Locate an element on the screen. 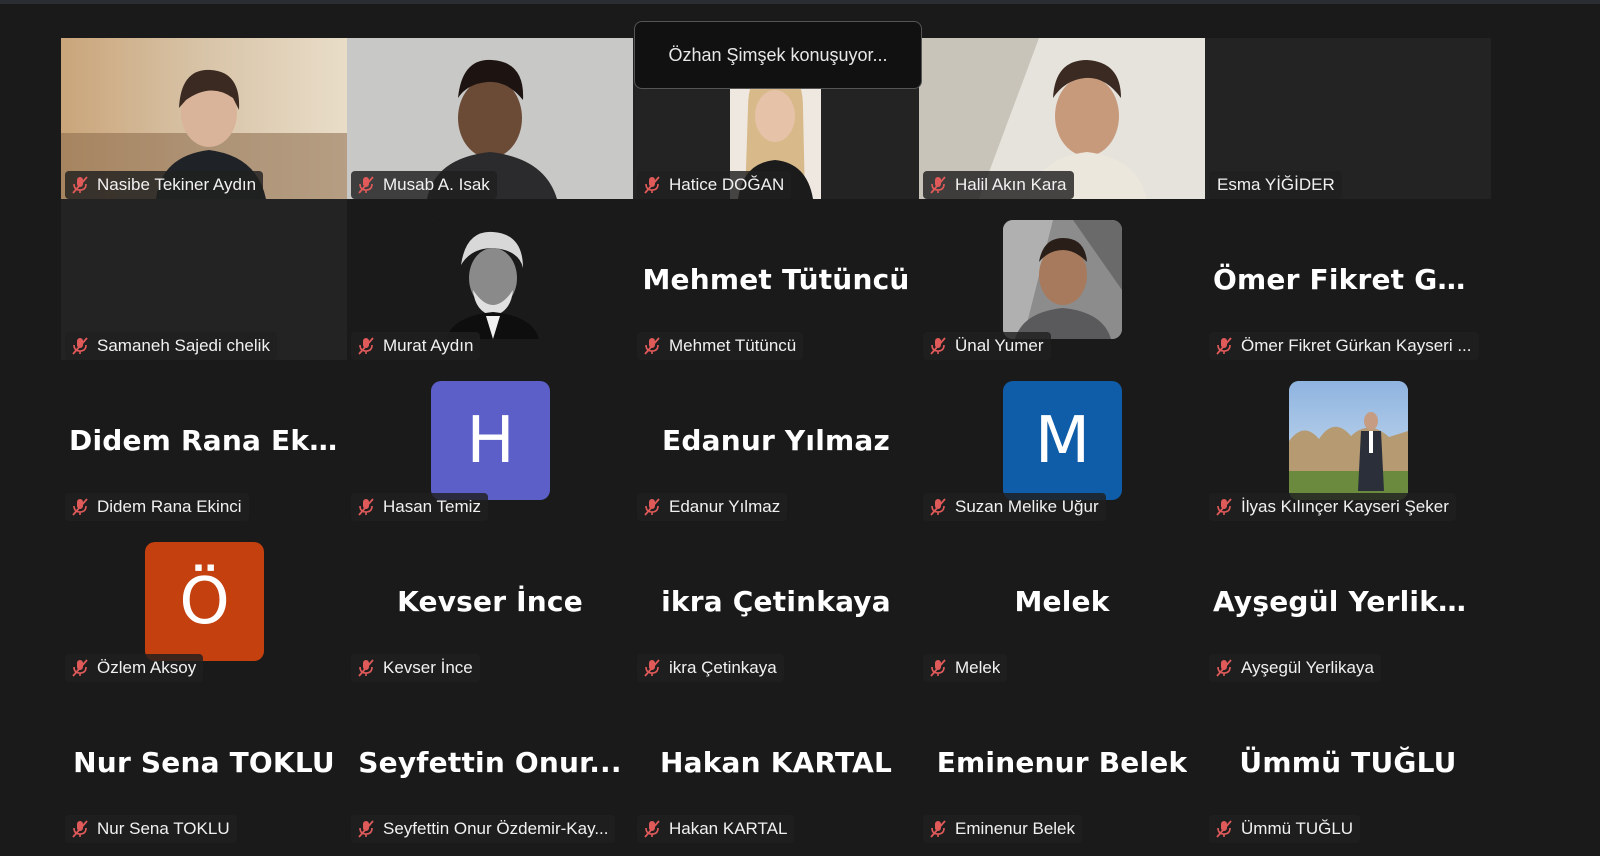 Image resolution: width=1600 pixels, height=856 pixels. participant-name-tag: ikra Çetinkaya is located at coordinates (710, 668).